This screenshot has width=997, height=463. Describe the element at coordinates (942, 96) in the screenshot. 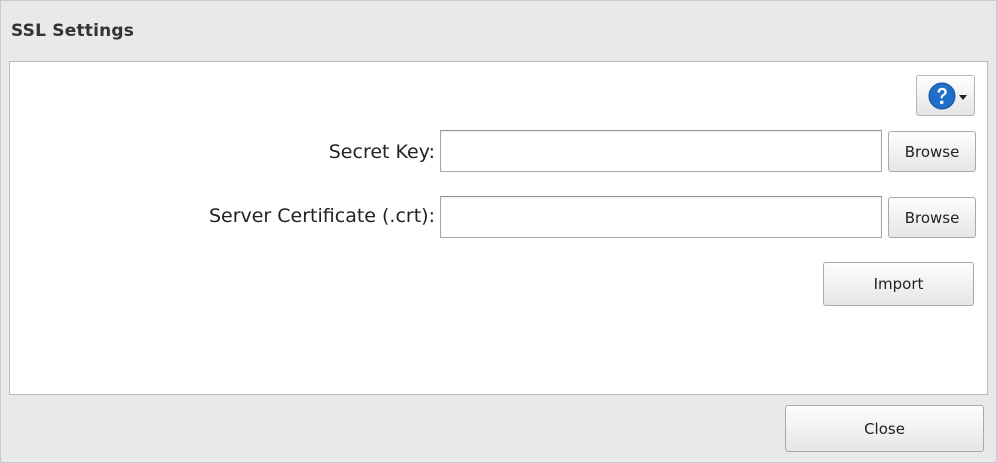

I see `help-icon` at that location.